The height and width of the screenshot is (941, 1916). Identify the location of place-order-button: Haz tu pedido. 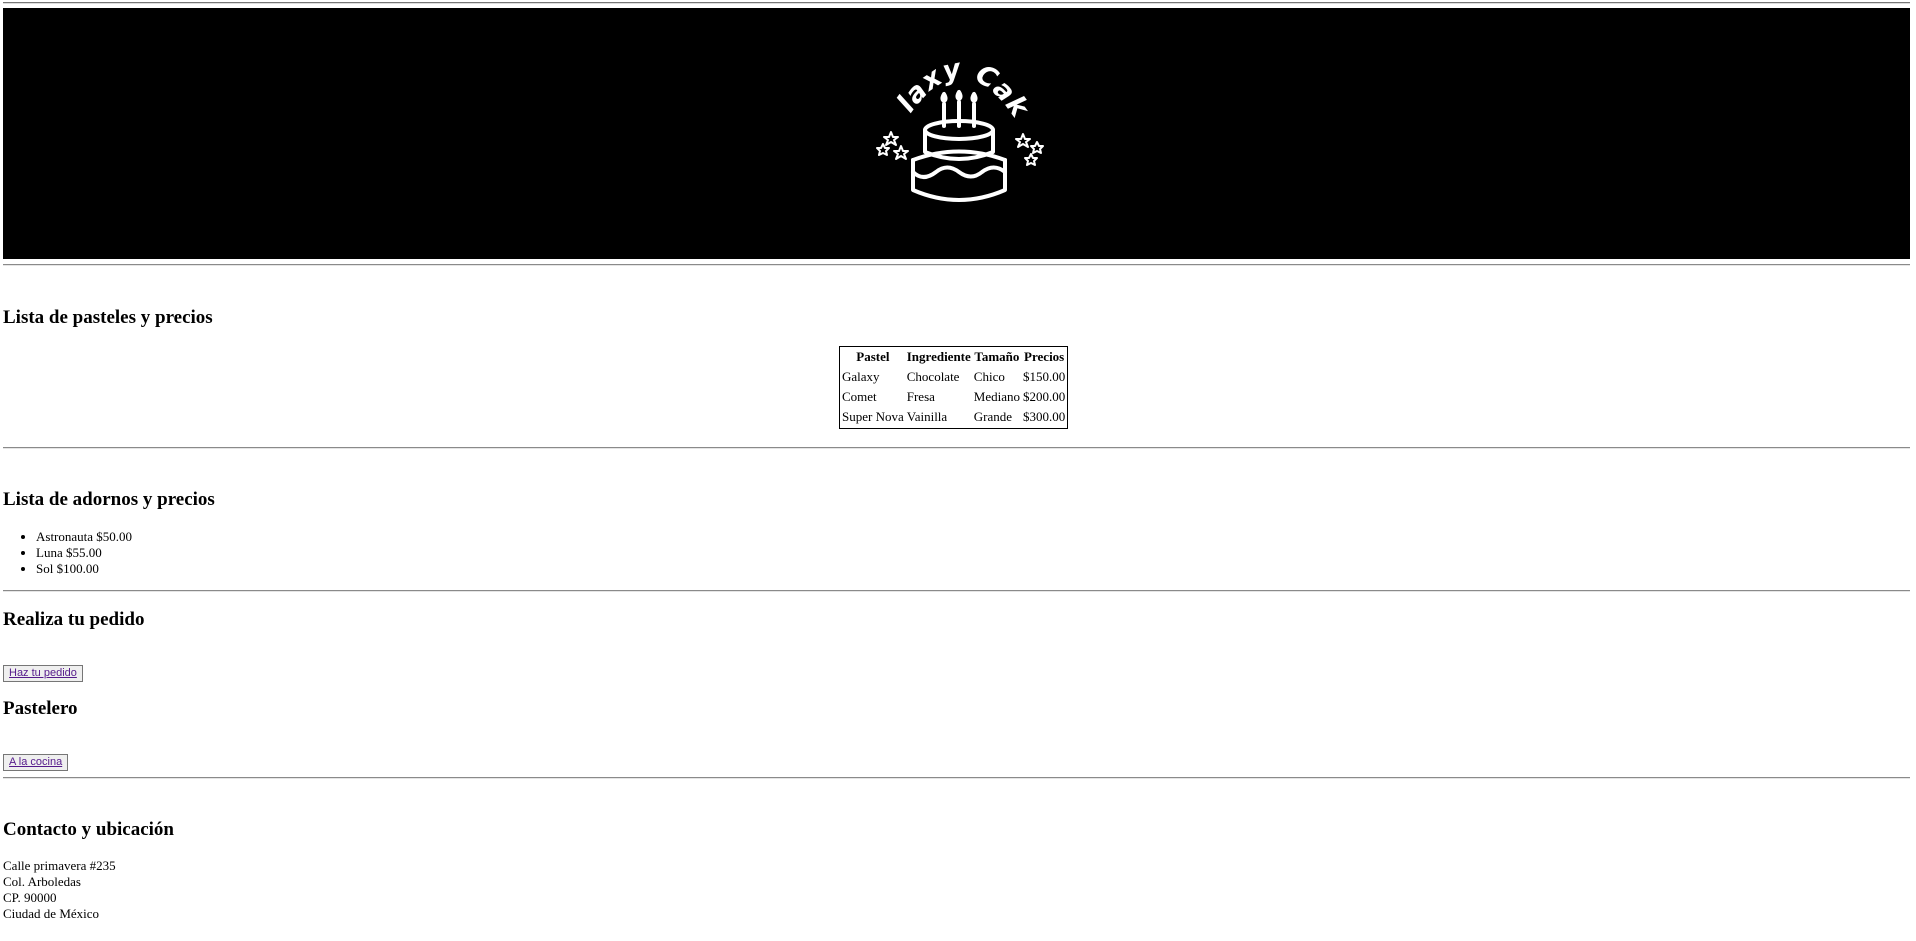
(43, 673).